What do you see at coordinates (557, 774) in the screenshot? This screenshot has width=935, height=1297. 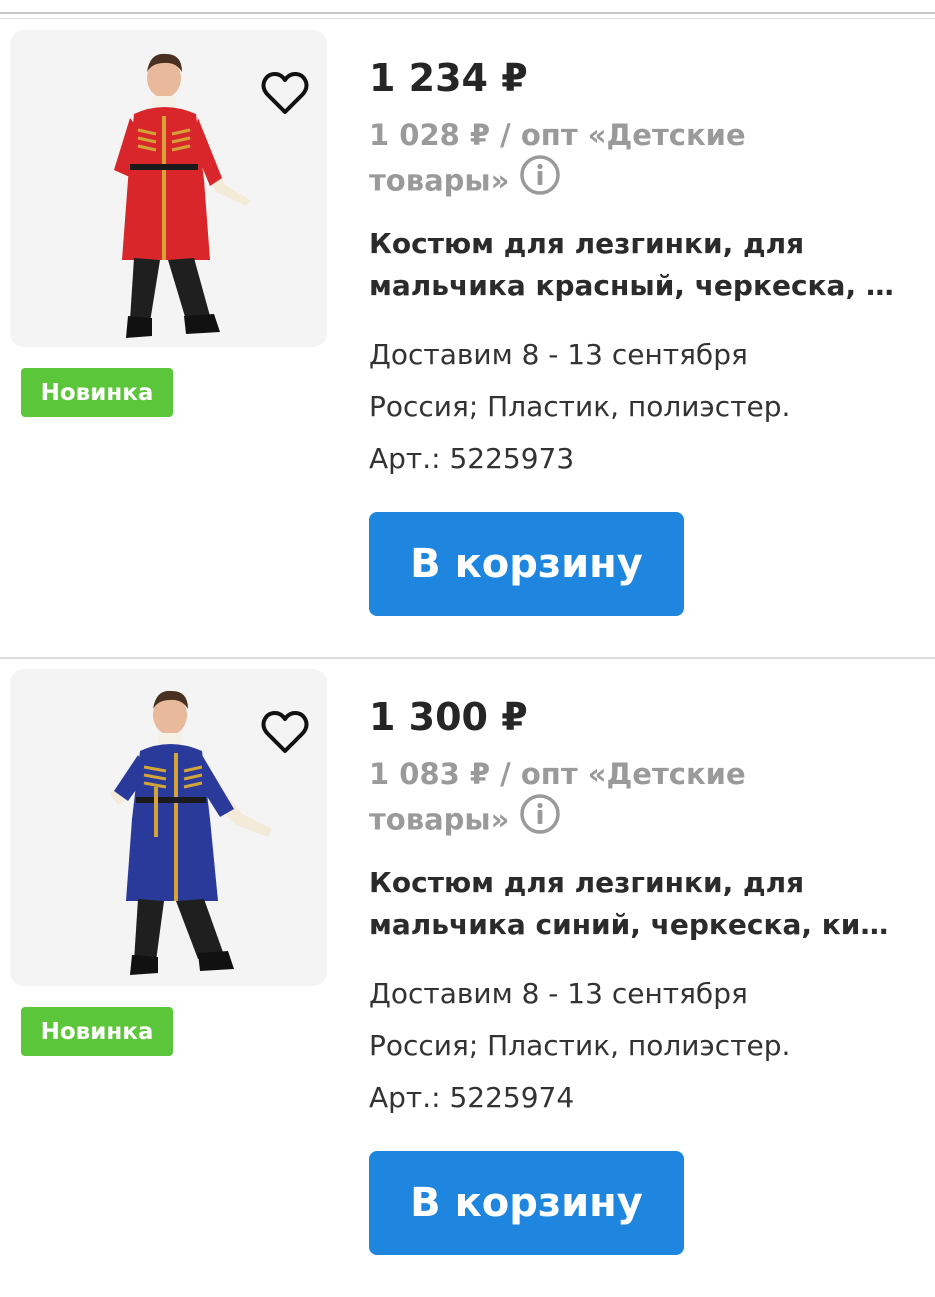 I see `wholesale-price-line1: 1 083 ₽ / опт «Детские` at bounding box center [557, 774].